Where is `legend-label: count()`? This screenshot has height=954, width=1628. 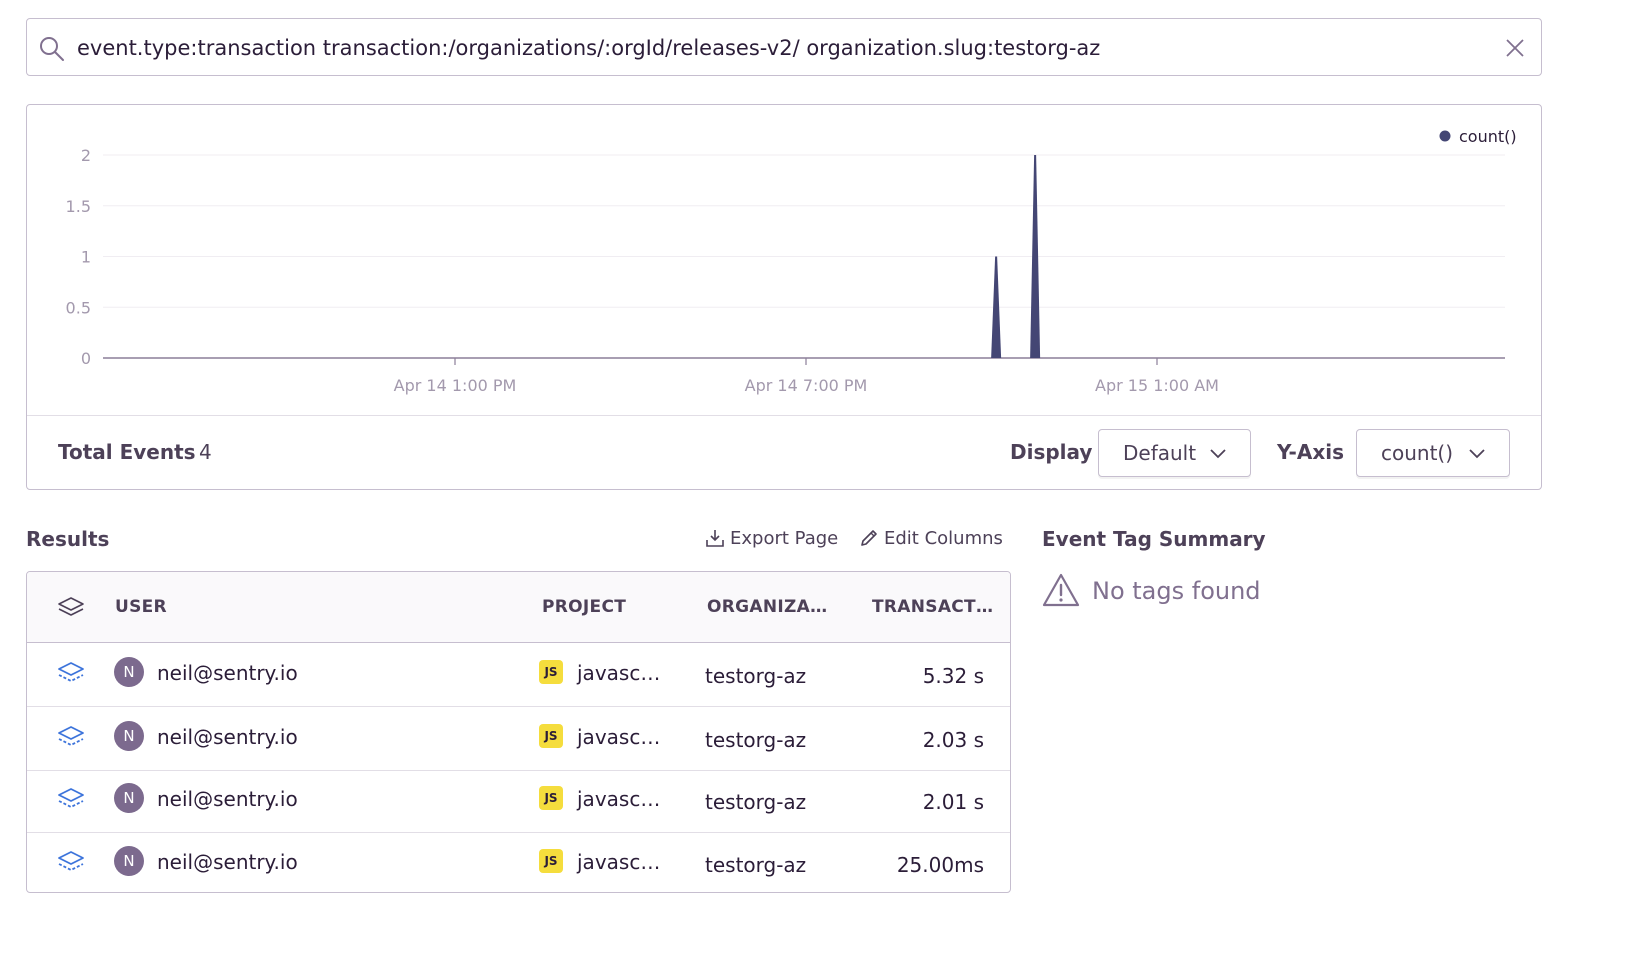
legend-label: count() is located at coordinates (1488, 136).